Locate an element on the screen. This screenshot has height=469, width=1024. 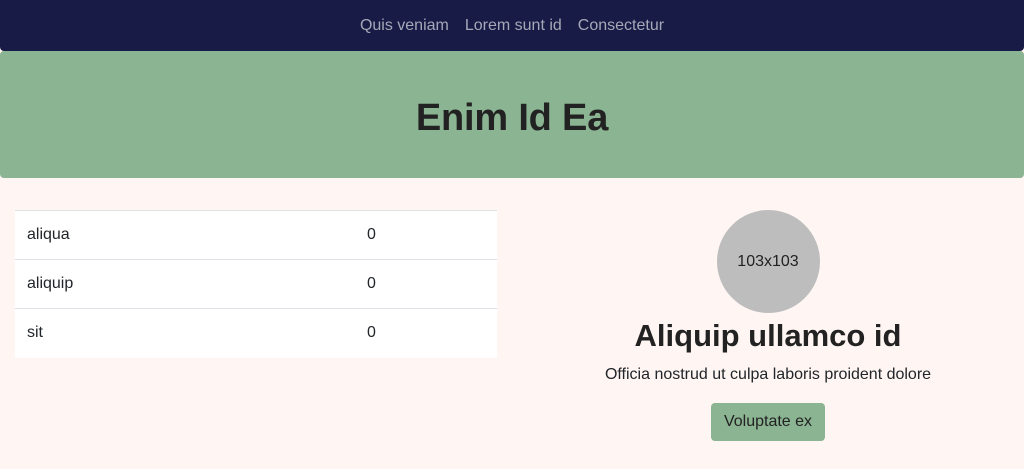
profile-title: Aliquip ullamco id is located at coordinates (768, 335).